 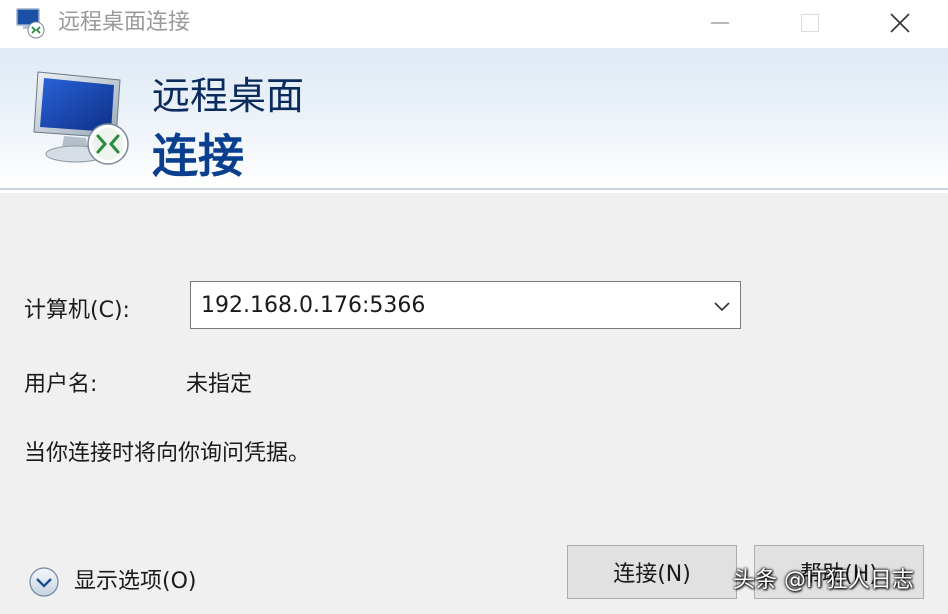 I want to click on computer-input: 192.168.0.176:5366, so click(x=313, y=306).